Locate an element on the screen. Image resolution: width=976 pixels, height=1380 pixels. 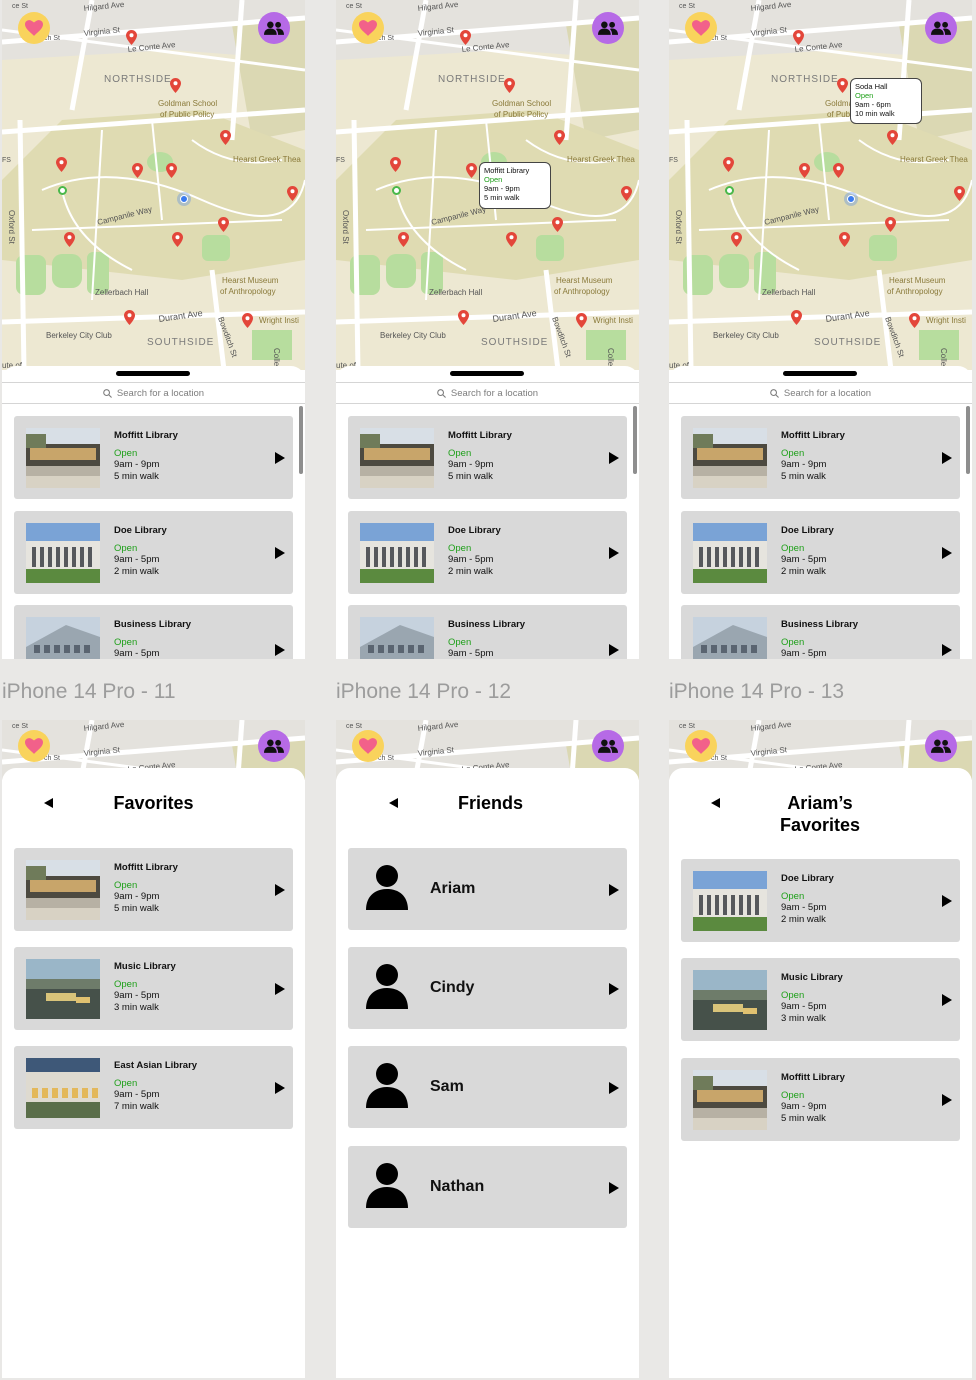
friend-card: Ariam is located at coordinates (487, 889).